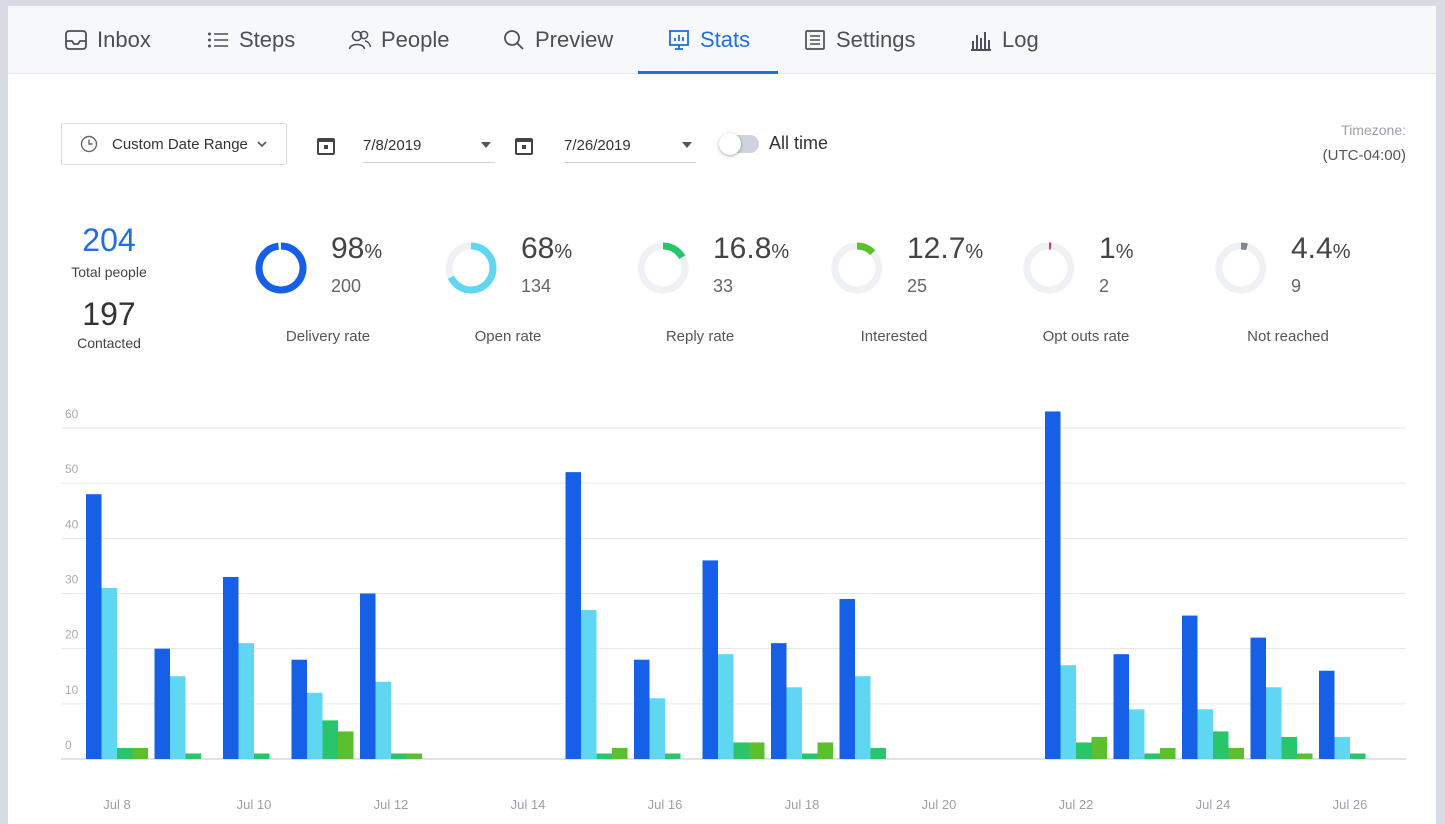 The width and height of the screenshot is (1445, 824). What do you see at coordinates (328, 336) in the screenshot?
I see `metric-label: Delivery rate` at bounding box center [328, 336].